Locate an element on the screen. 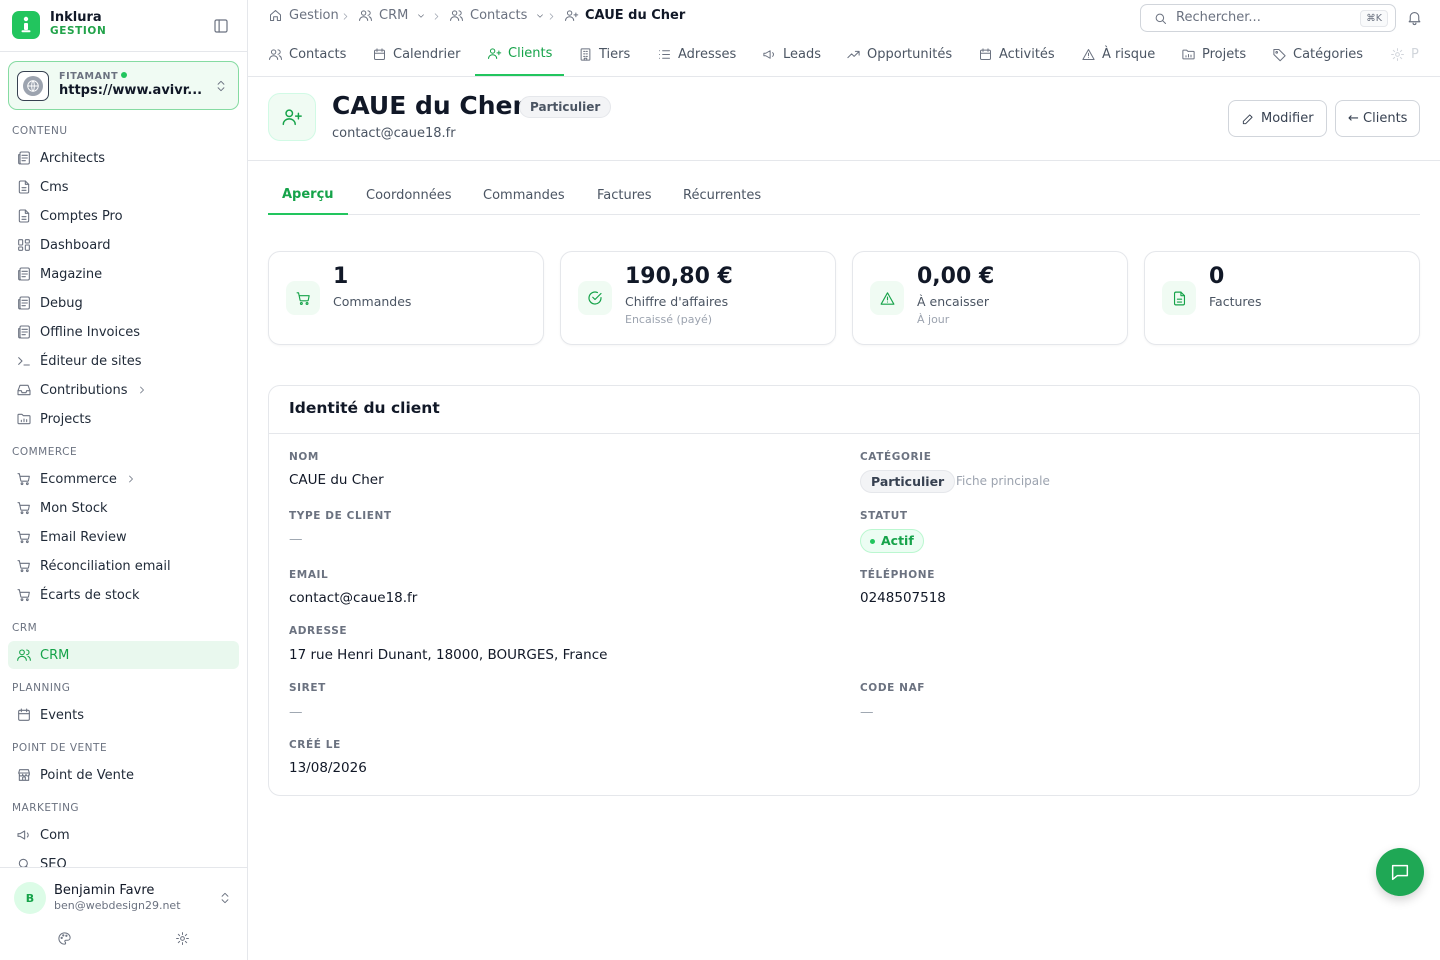  chevron-up-down-icon is located at coordinates (221, 86).